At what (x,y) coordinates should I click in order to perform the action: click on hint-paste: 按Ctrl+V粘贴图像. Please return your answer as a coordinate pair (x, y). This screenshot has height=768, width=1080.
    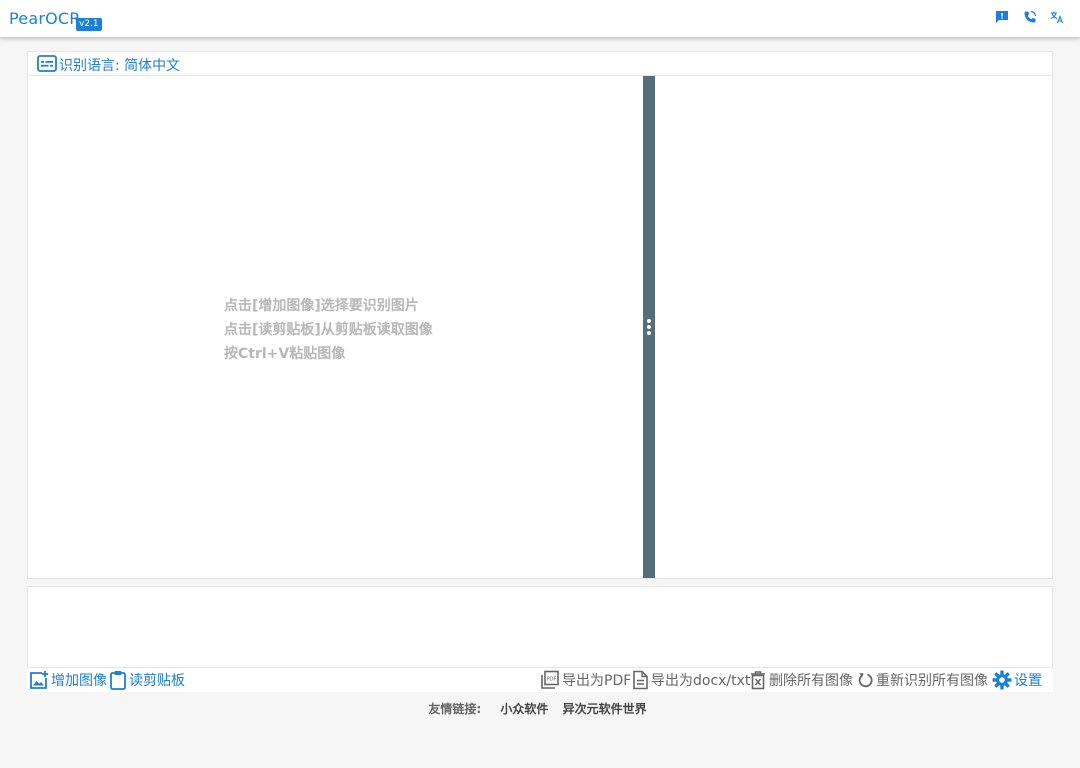
    Looking at the image, I should click on (285, 354).